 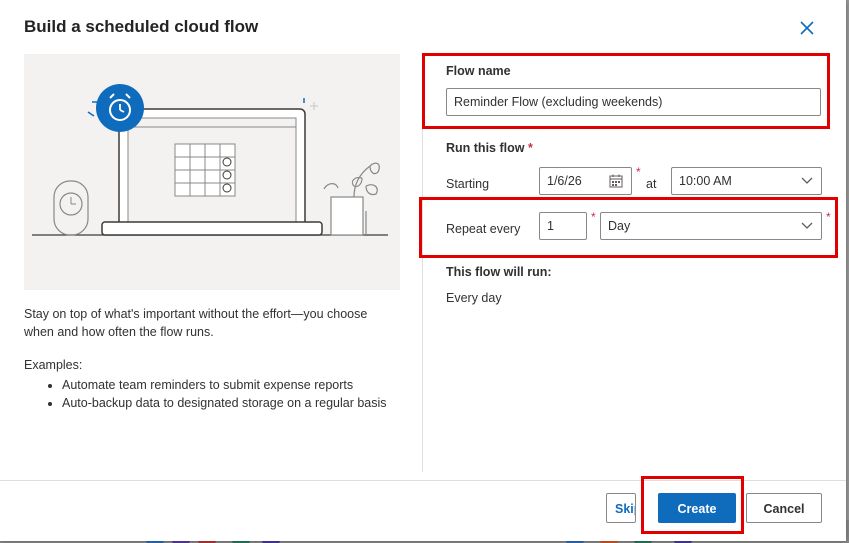 What do you see at coordinates (499, 272) in the screenshot?
I see `flow-will-run-label: This flow will run:` at bounding box center [499, 272].